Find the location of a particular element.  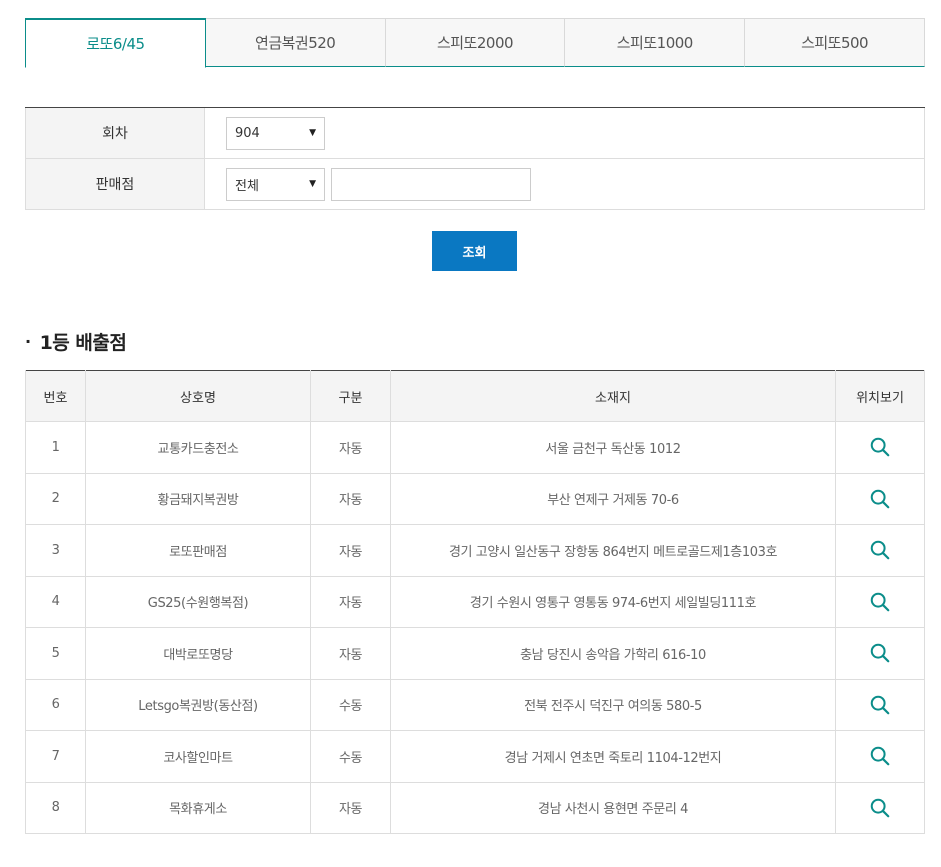

region-select-value: 전체 is located at coordinates (247, 186).